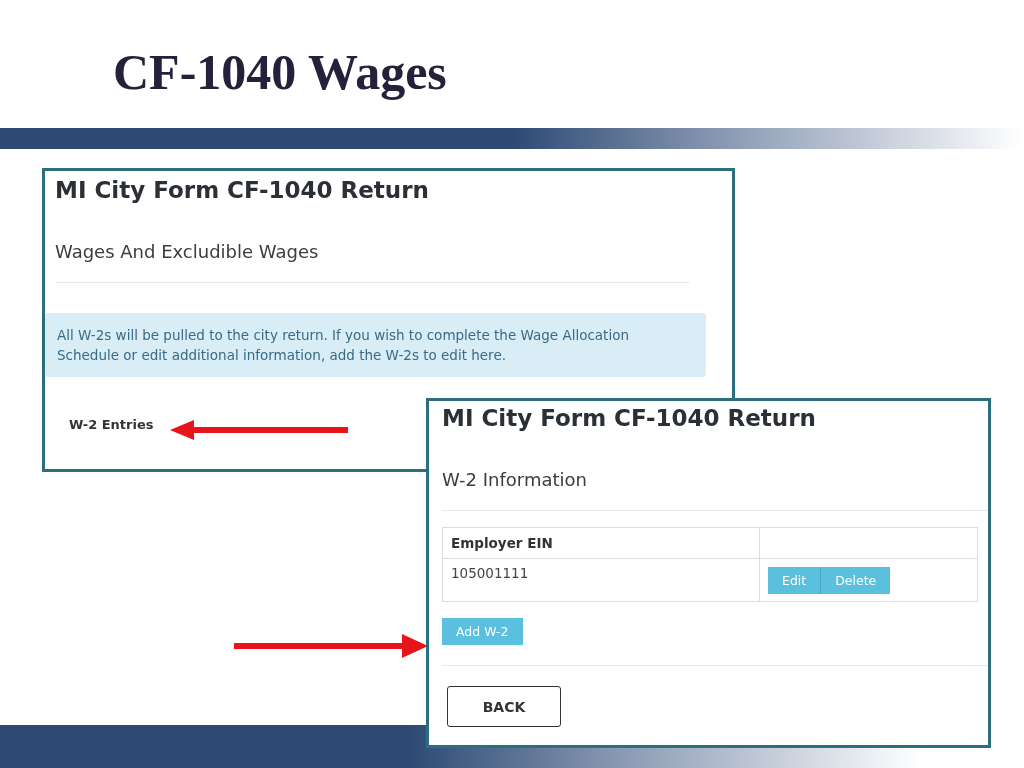 The image size is (1024, 768). What do you see at coordinates (482, 631) in the screenshot?
I see `add-w2-button: Add W-2` at bounding box center [482, 631].